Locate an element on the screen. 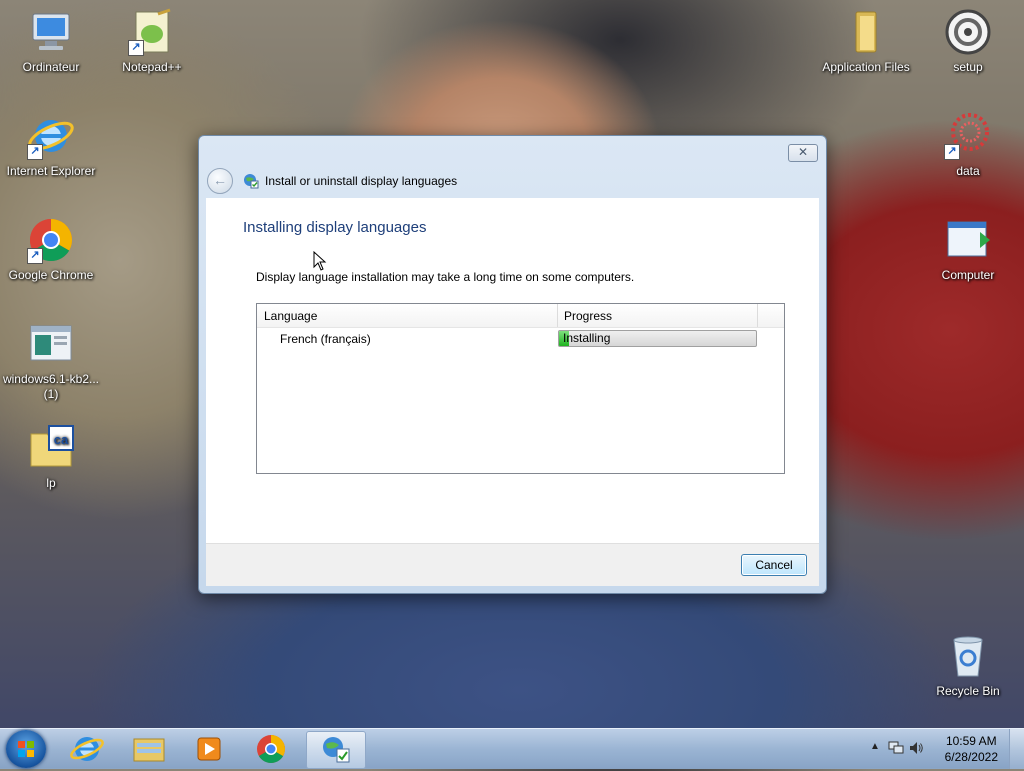 This screenshot has height=771, width=1024. progress-bar: Installing is located at coordinates (657, 338).